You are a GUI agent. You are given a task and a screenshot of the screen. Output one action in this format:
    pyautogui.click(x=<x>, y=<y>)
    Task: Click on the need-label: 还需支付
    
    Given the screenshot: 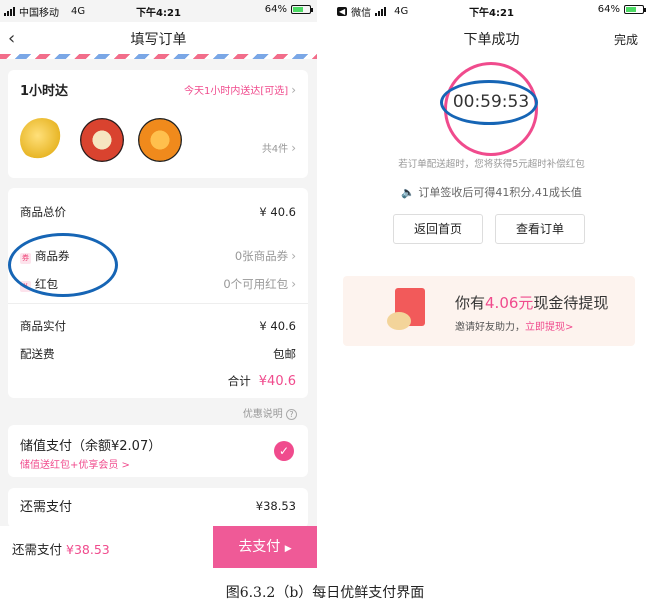 What is the action you would take?
    pyautogui.click(x=46, y=507)
    